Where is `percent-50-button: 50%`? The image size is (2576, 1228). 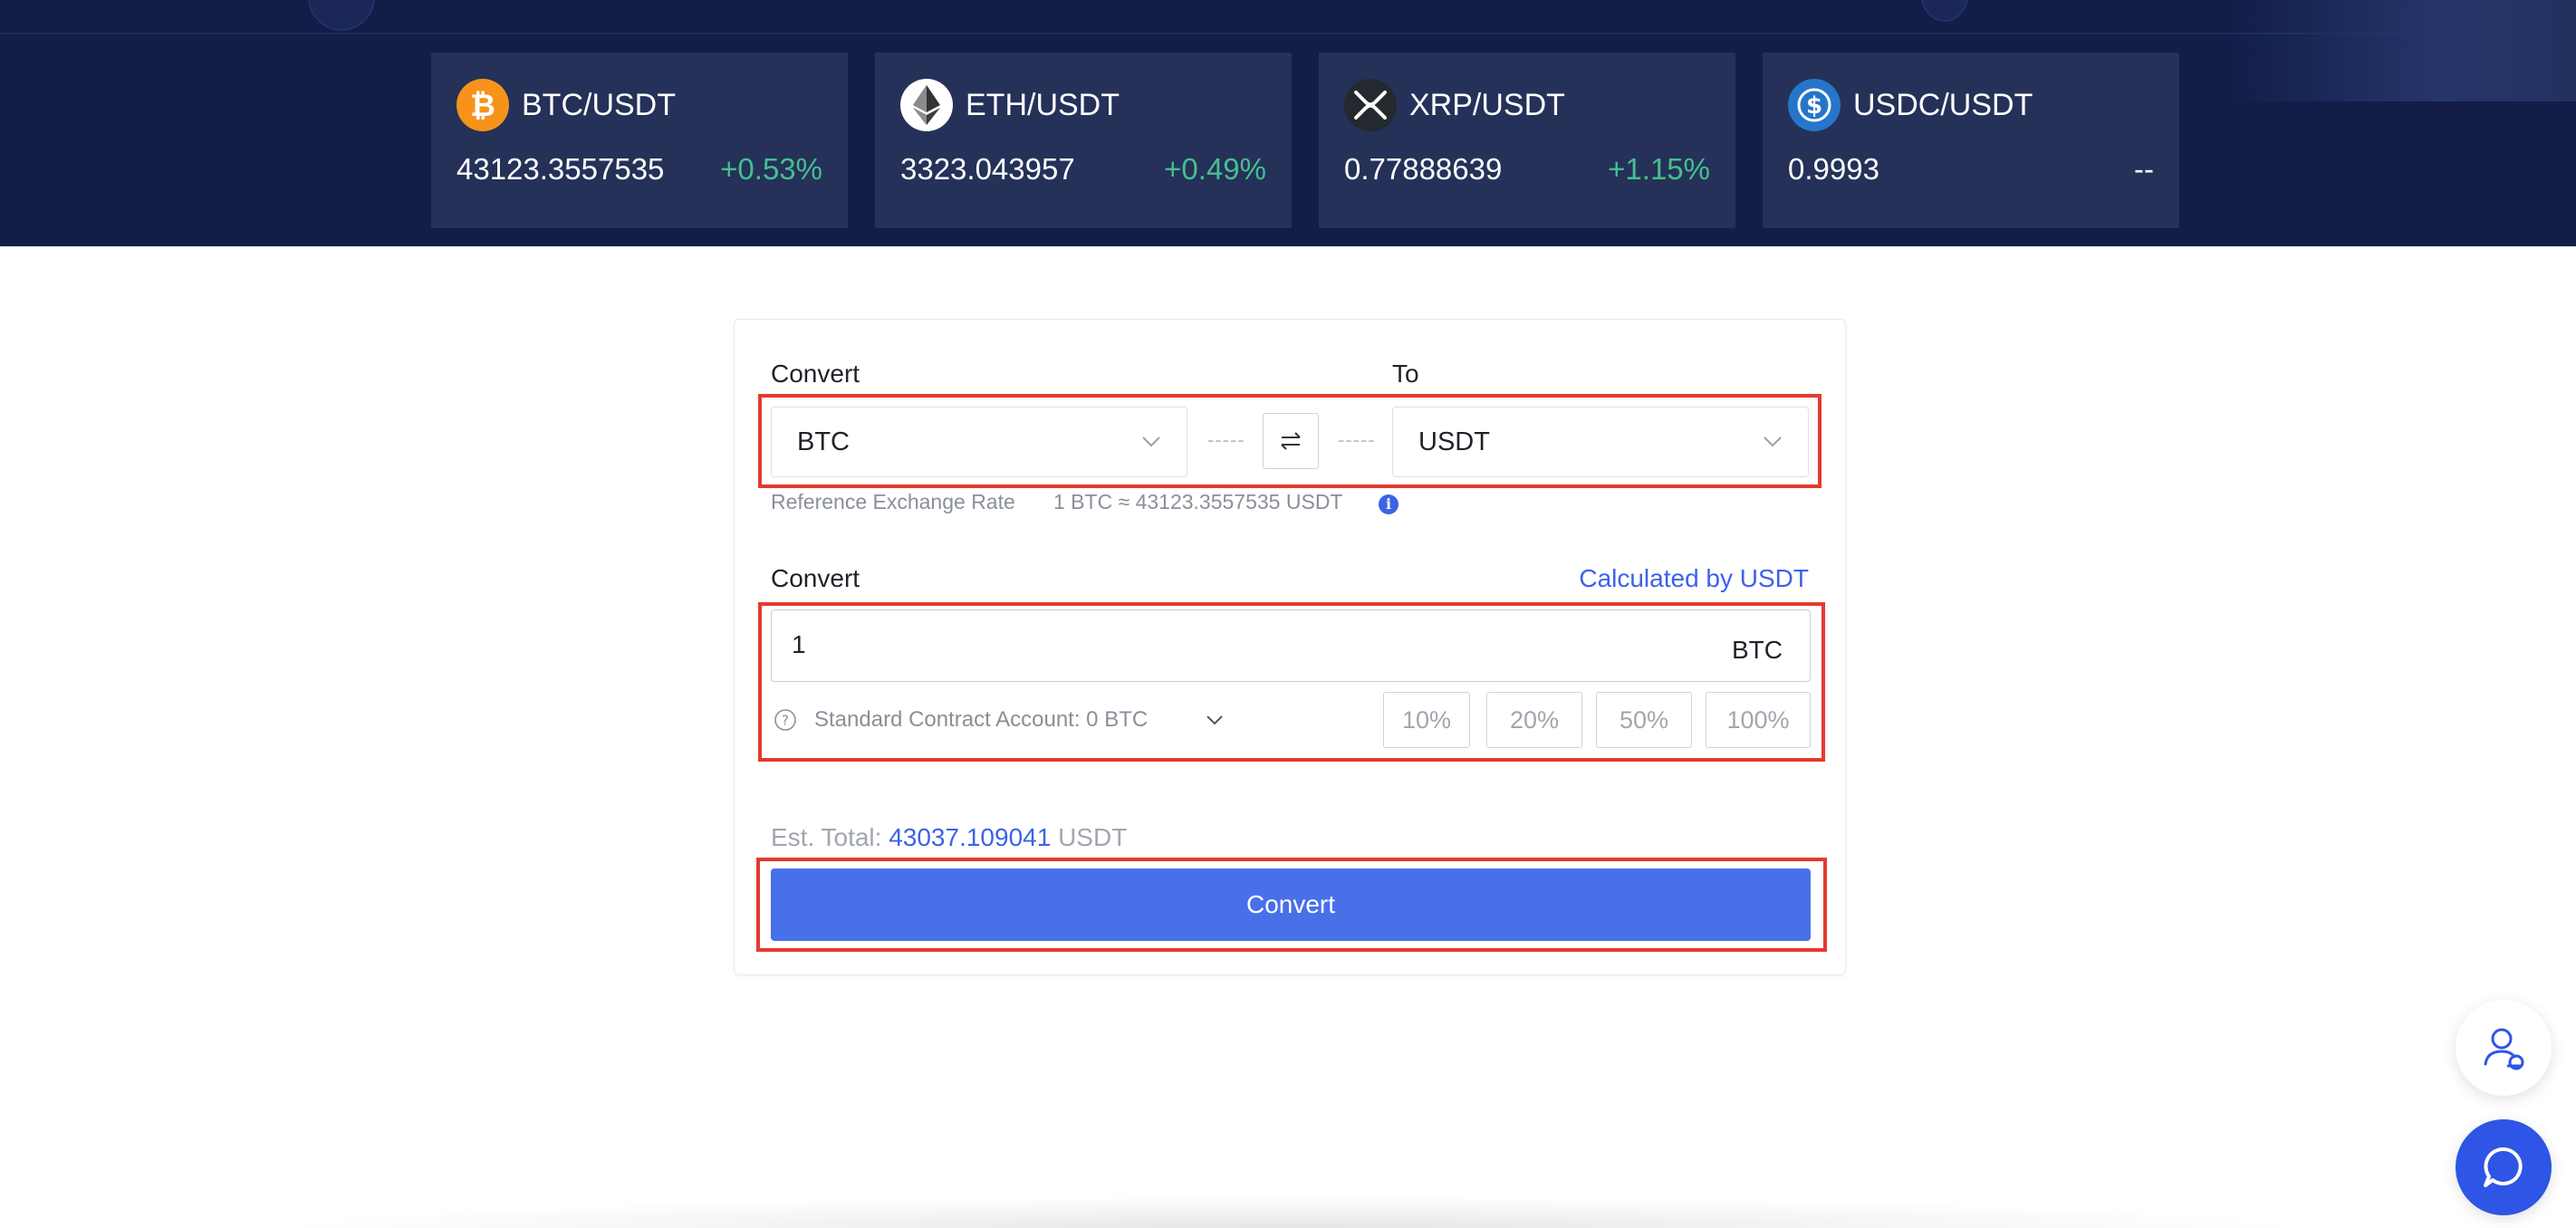 percent-50-button: 50% is located at coordinates (1644, 720).